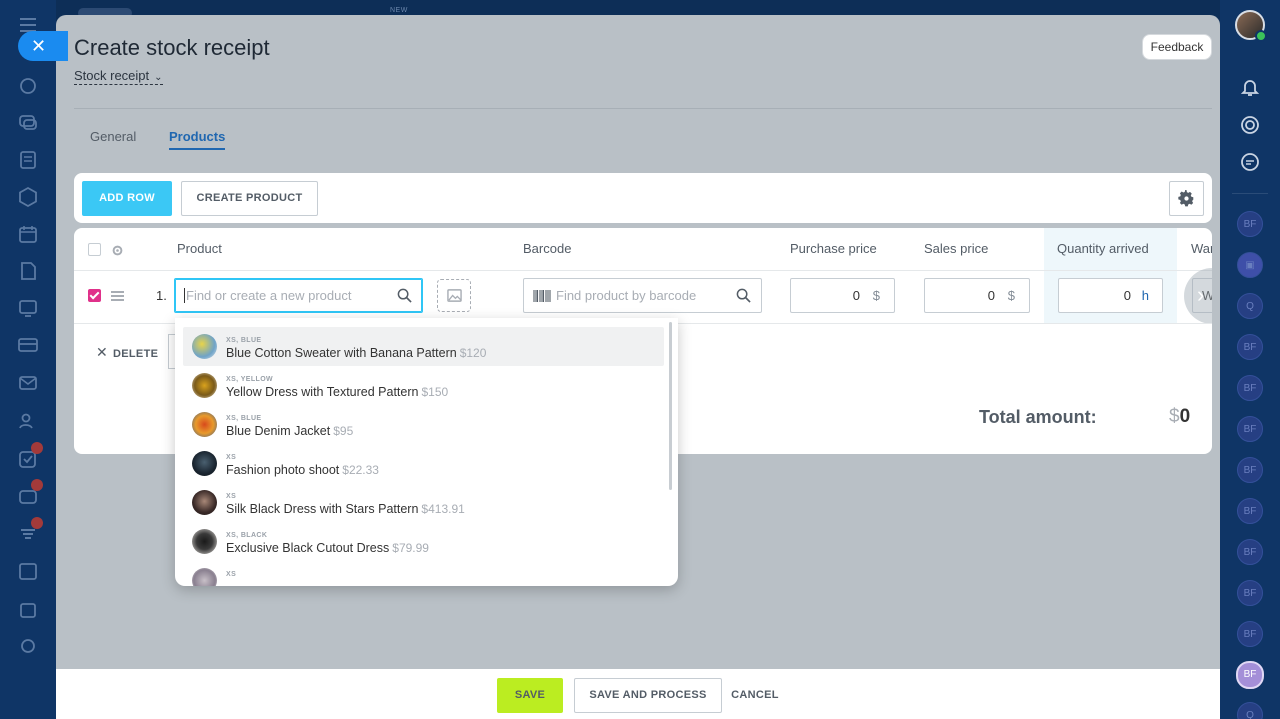  I want to click on product-name, so click(227, 583).